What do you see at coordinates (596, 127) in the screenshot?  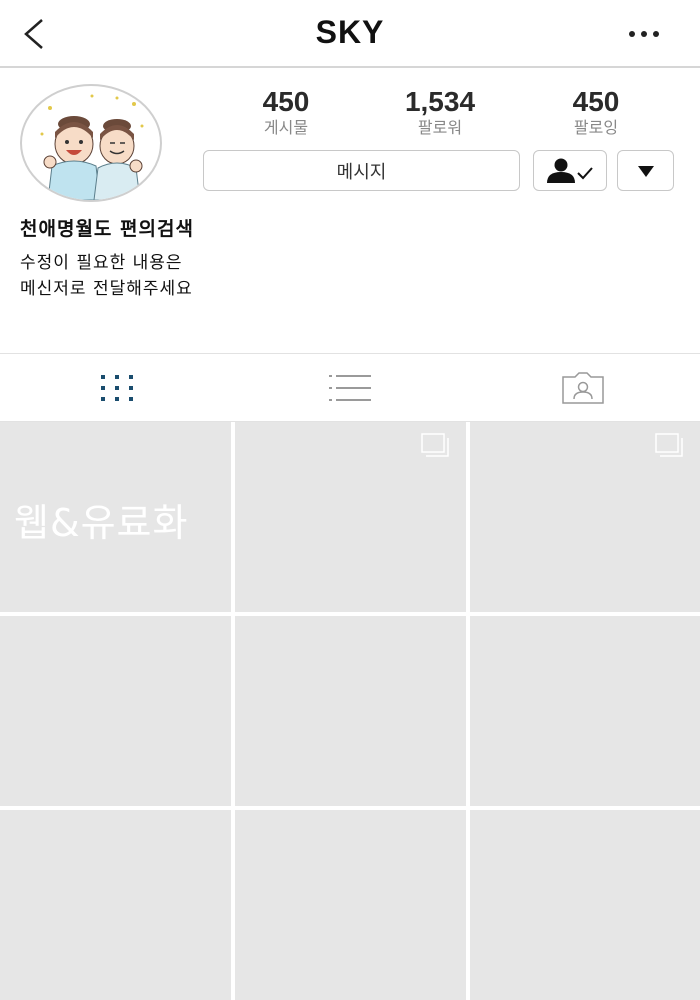 I see `following-label: 팔로잉` at bounding box center [596, 127].